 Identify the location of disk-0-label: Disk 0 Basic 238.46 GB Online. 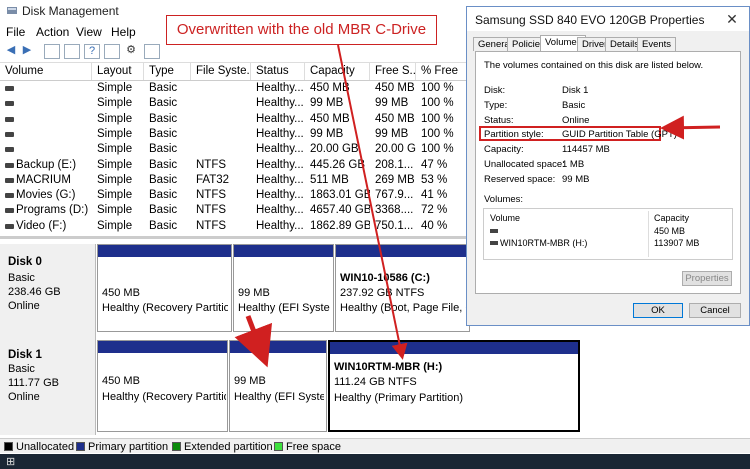
(48, 292).